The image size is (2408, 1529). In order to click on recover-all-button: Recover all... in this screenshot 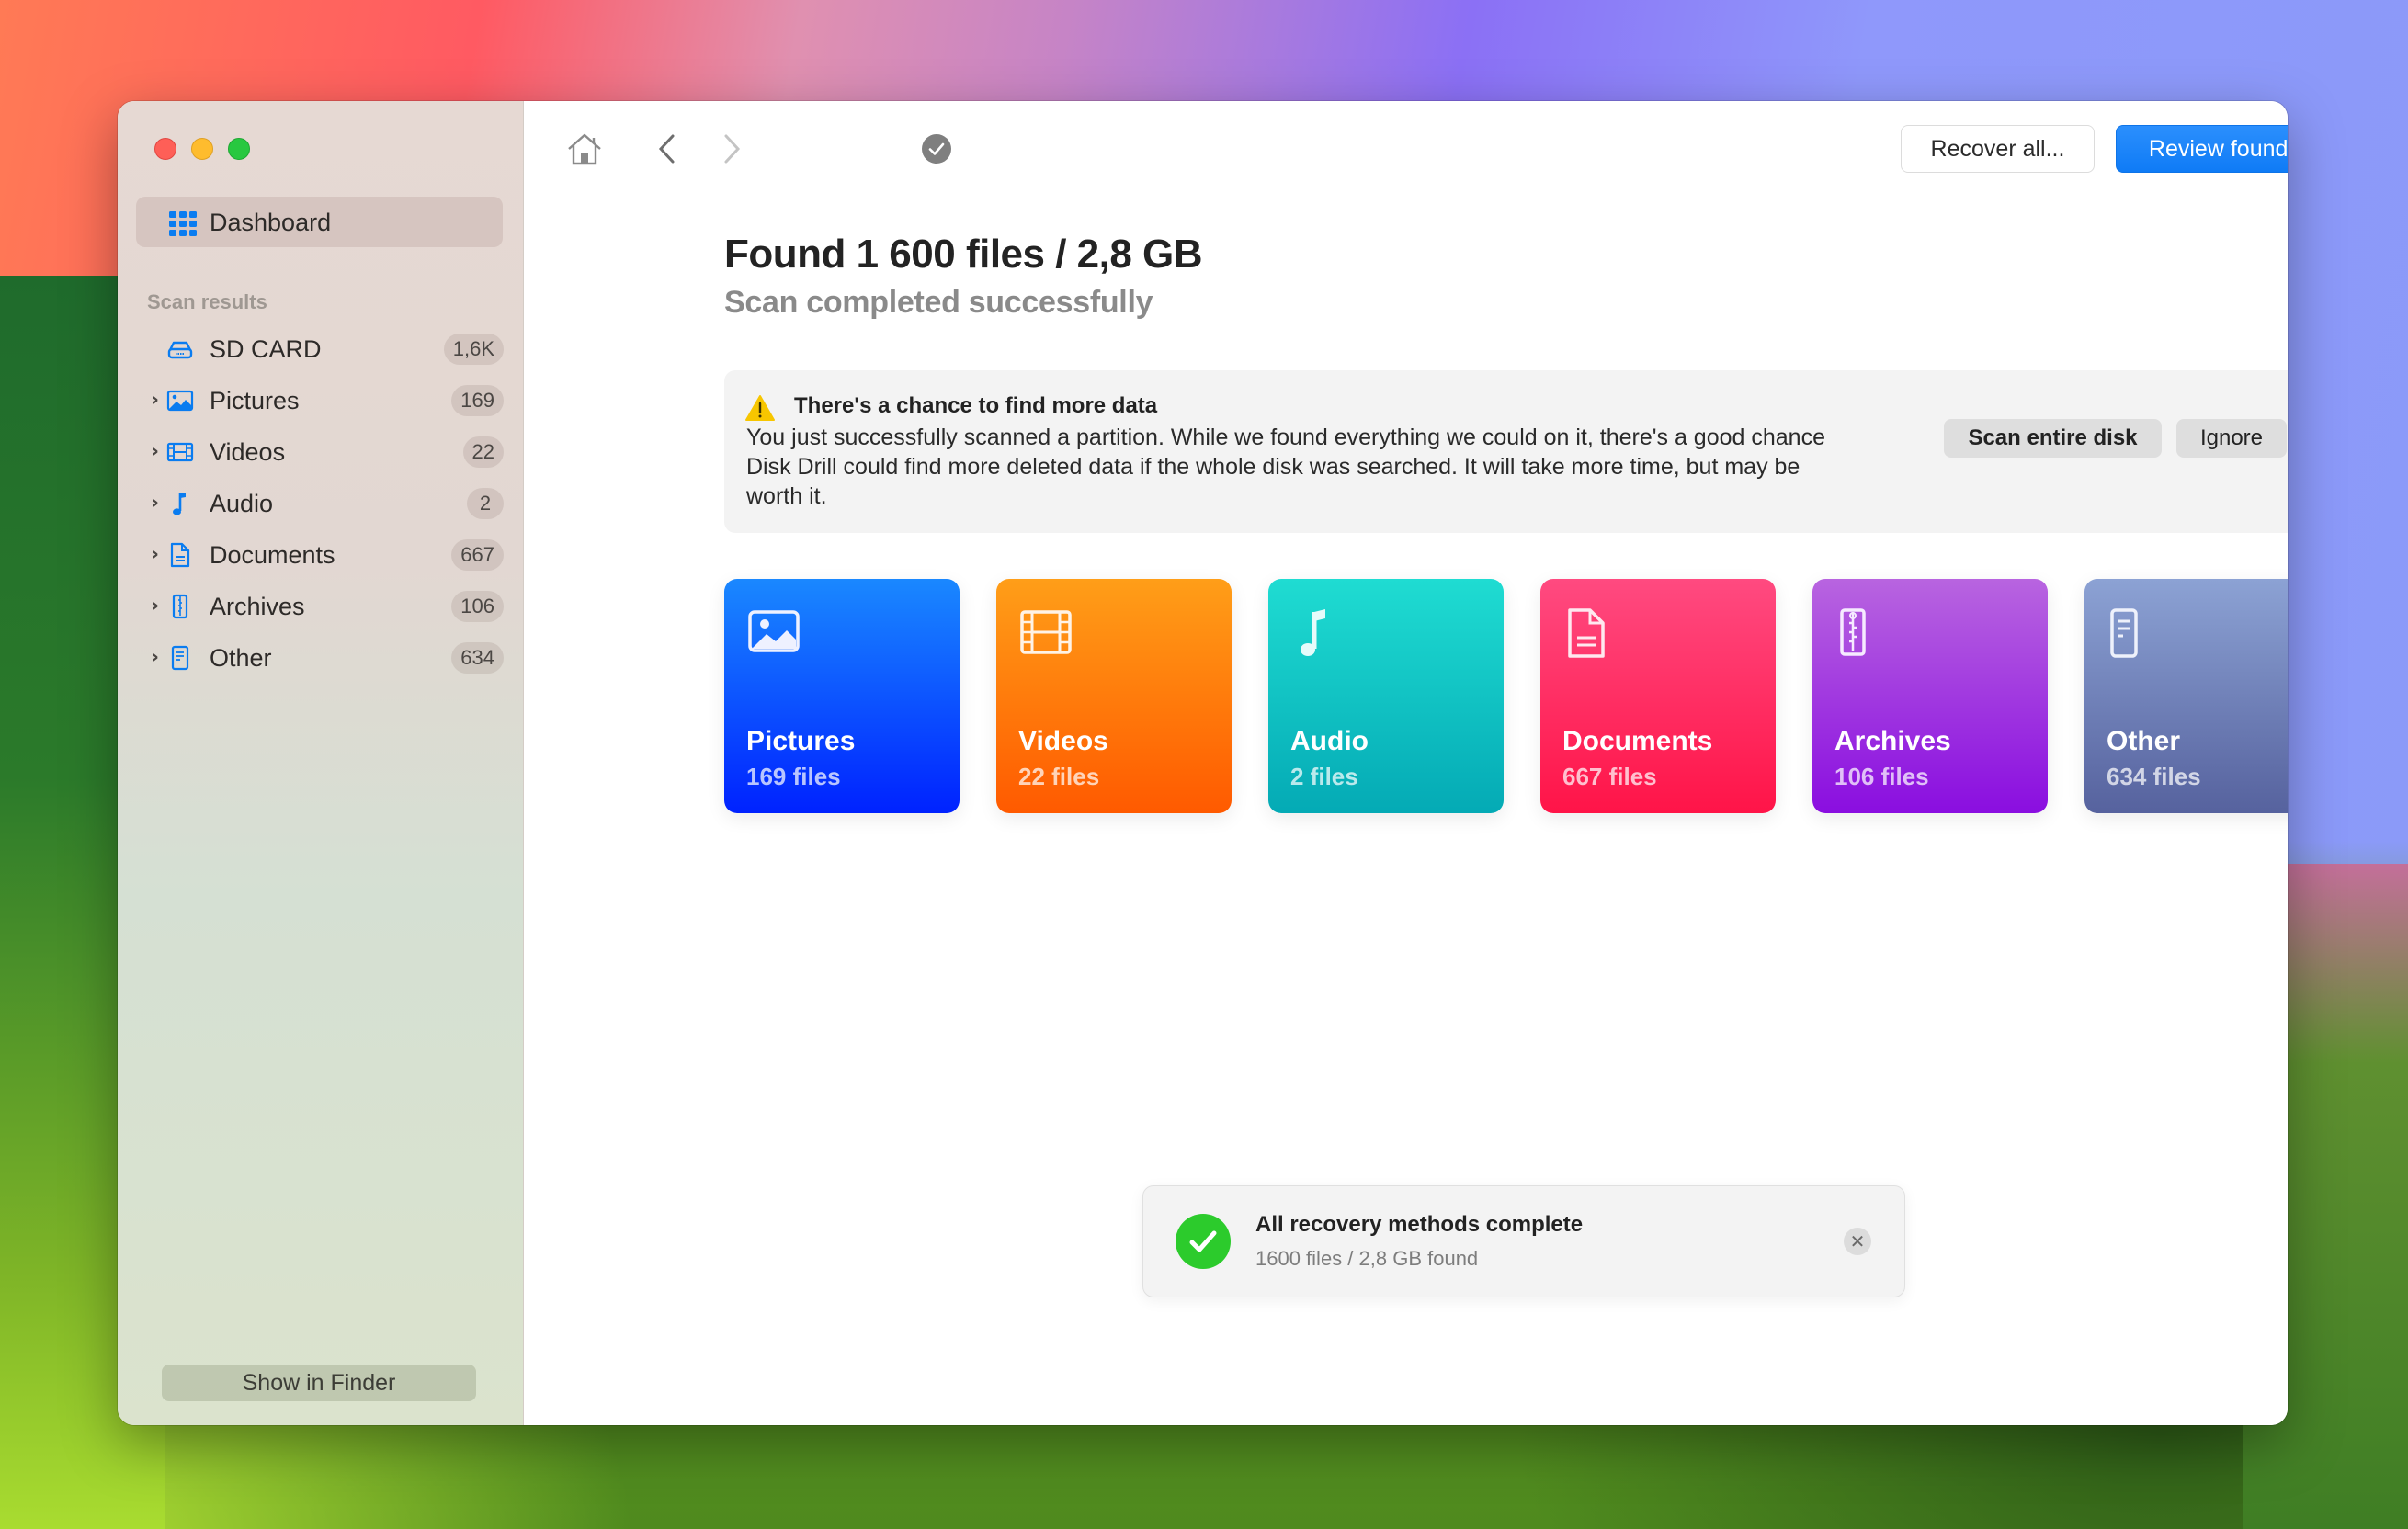, I will do `click(1998, 149)`.